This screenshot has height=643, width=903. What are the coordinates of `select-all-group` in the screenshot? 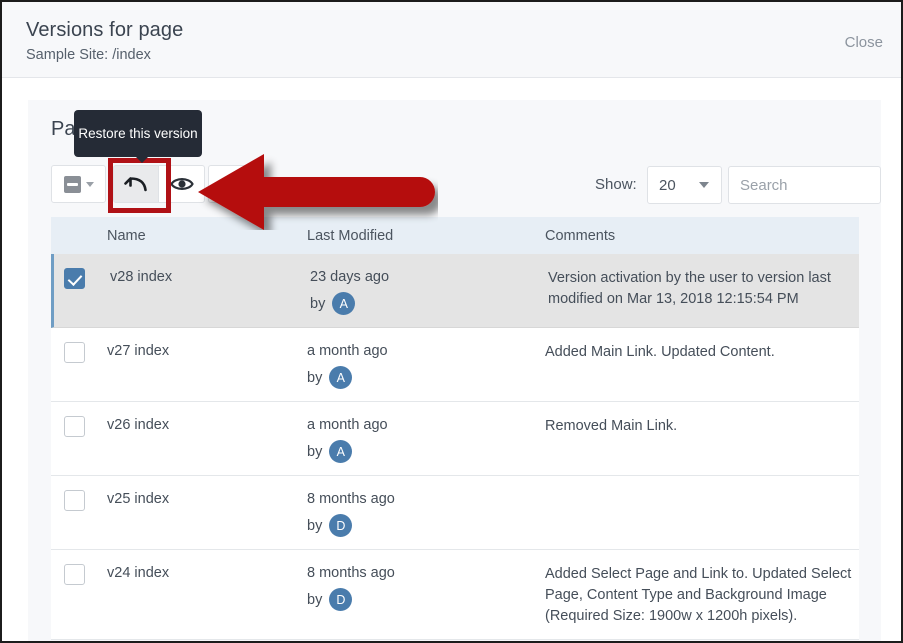 It's located at (78, 184).